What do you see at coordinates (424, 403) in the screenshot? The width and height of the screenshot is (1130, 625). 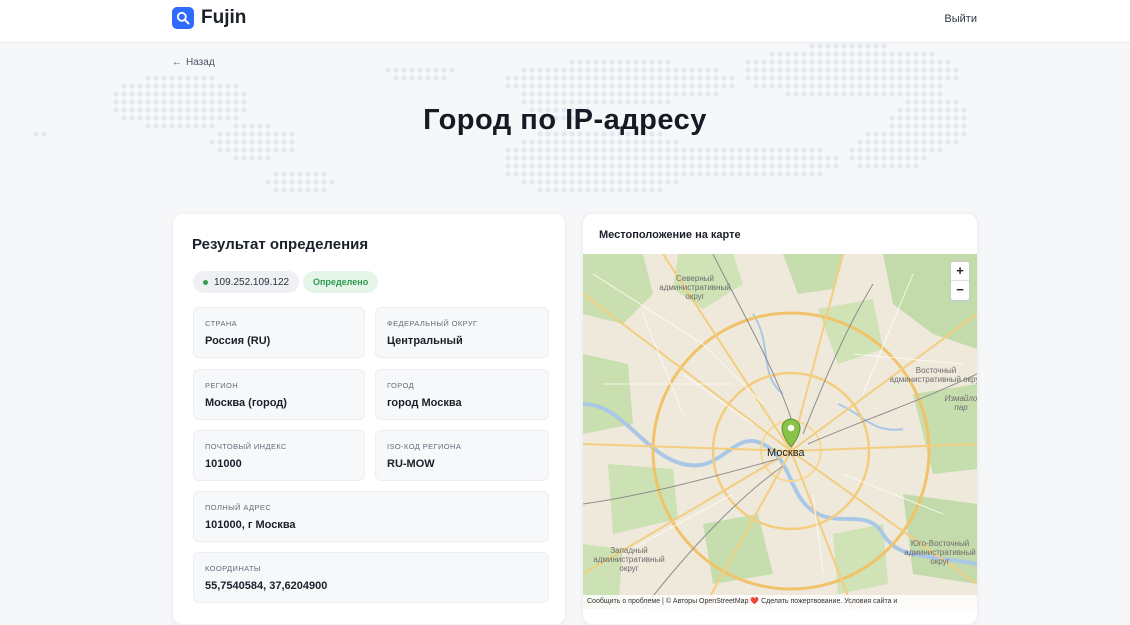 I see `field-value: город Москва` at bounding box center [424, 403].